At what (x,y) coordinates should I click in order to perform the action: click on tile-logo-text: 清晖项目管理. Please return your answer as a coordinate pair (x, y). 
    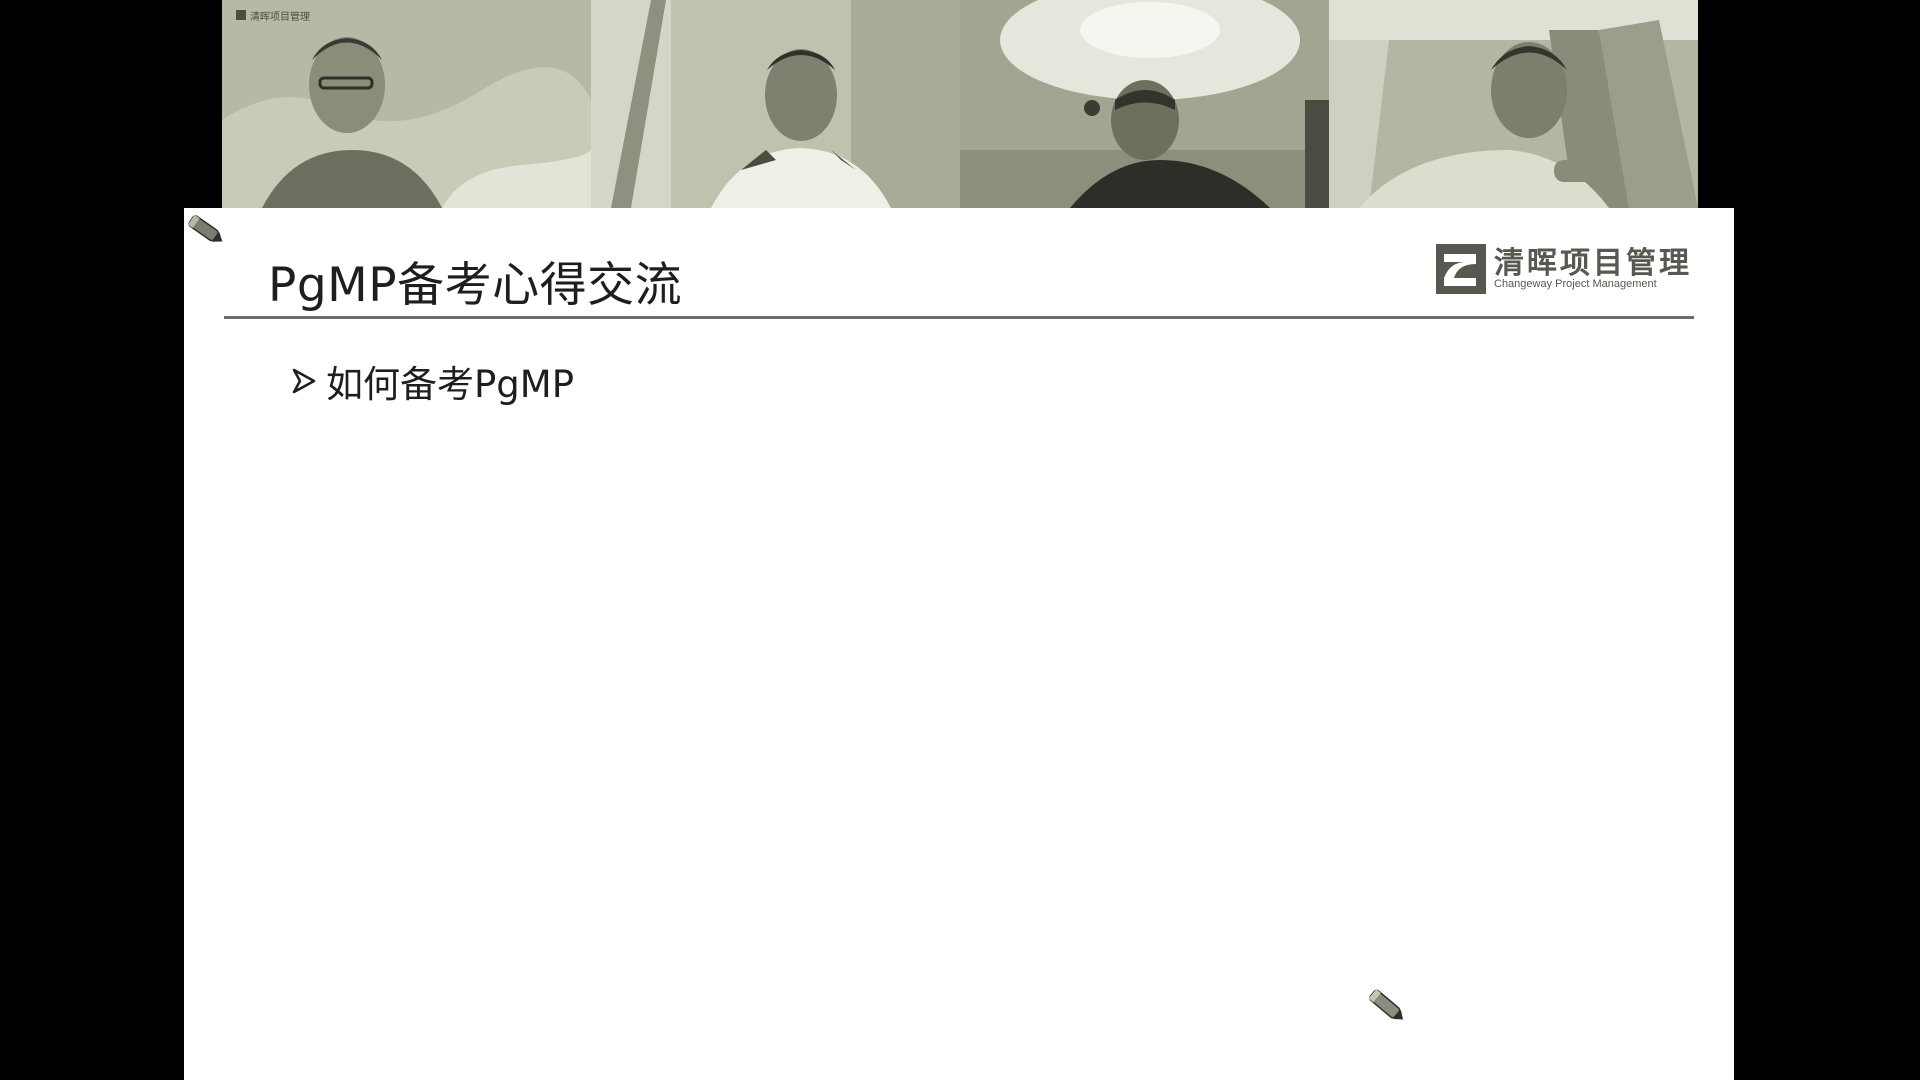
    Looking at the image, I should click on (280, 17).